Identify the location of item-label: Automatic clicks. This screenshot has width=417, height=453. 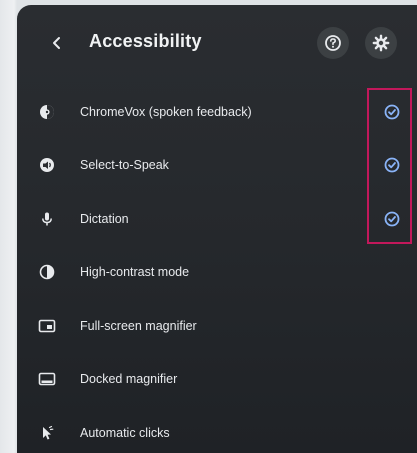
(125, 432).